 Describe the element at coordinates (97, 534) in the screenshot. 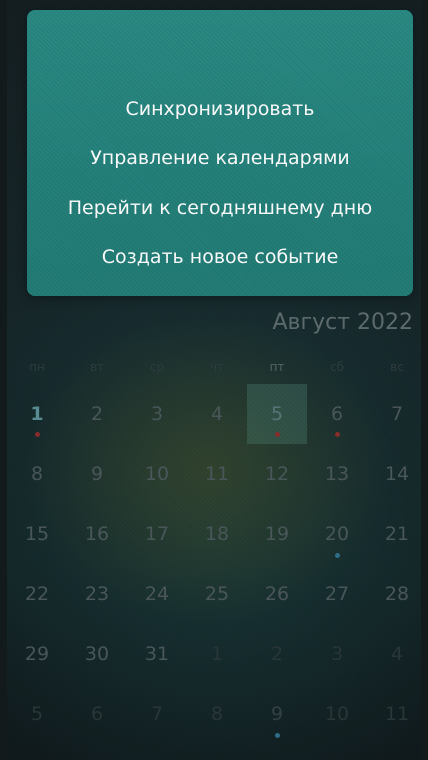

I see `day-cell: 16` at that location.